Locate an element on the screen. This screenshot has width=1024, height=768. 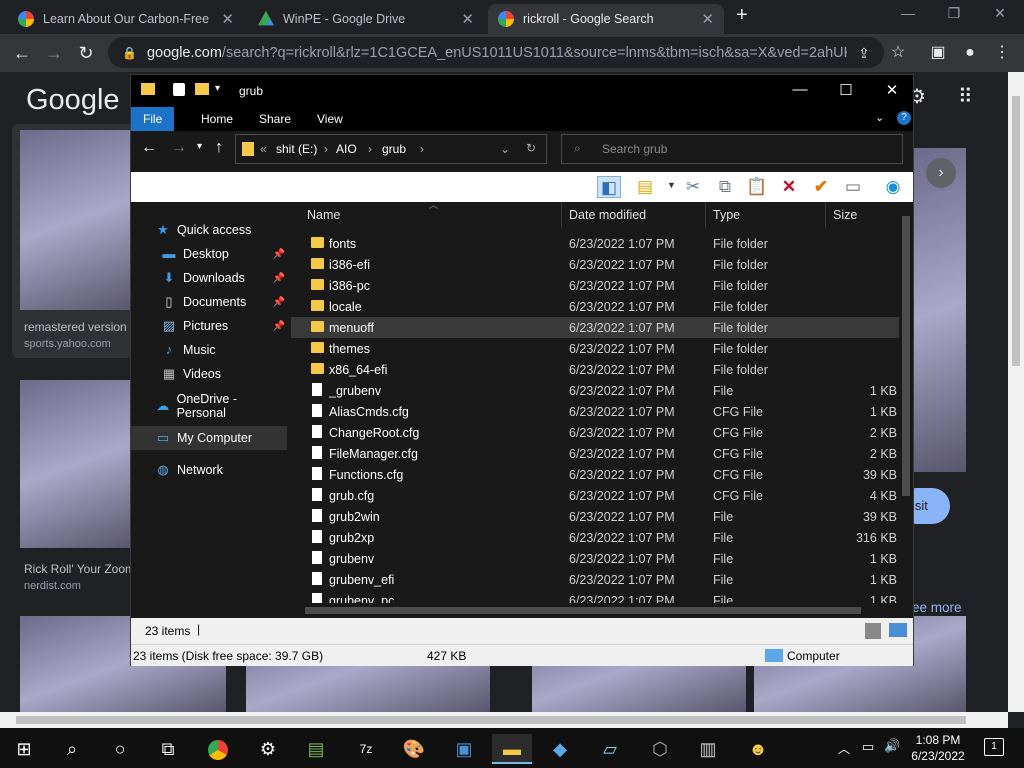
paint-icon: 🎨 is located at coordinates (414, 749).